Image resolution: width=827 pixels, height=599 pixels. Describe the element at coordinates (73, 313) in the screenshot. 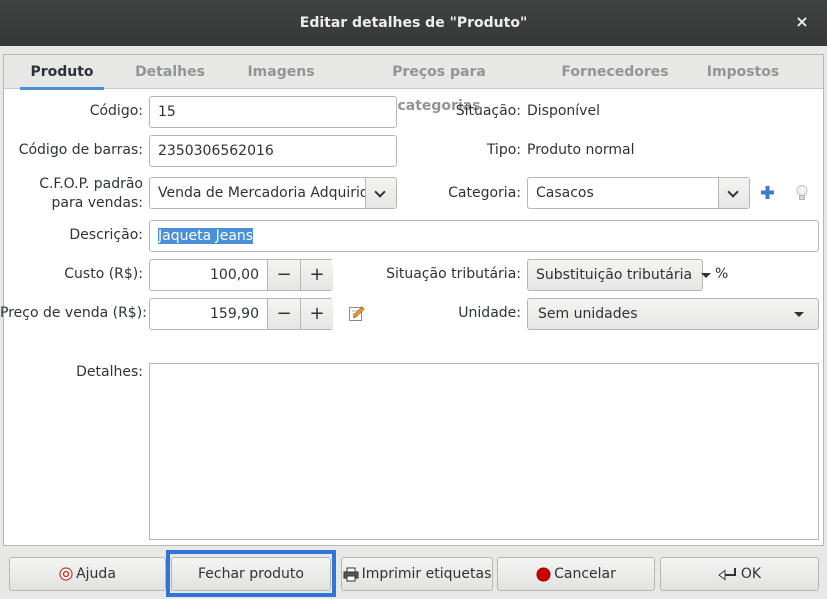

I see `preco-label: Preço de venda (R$):` at that location.